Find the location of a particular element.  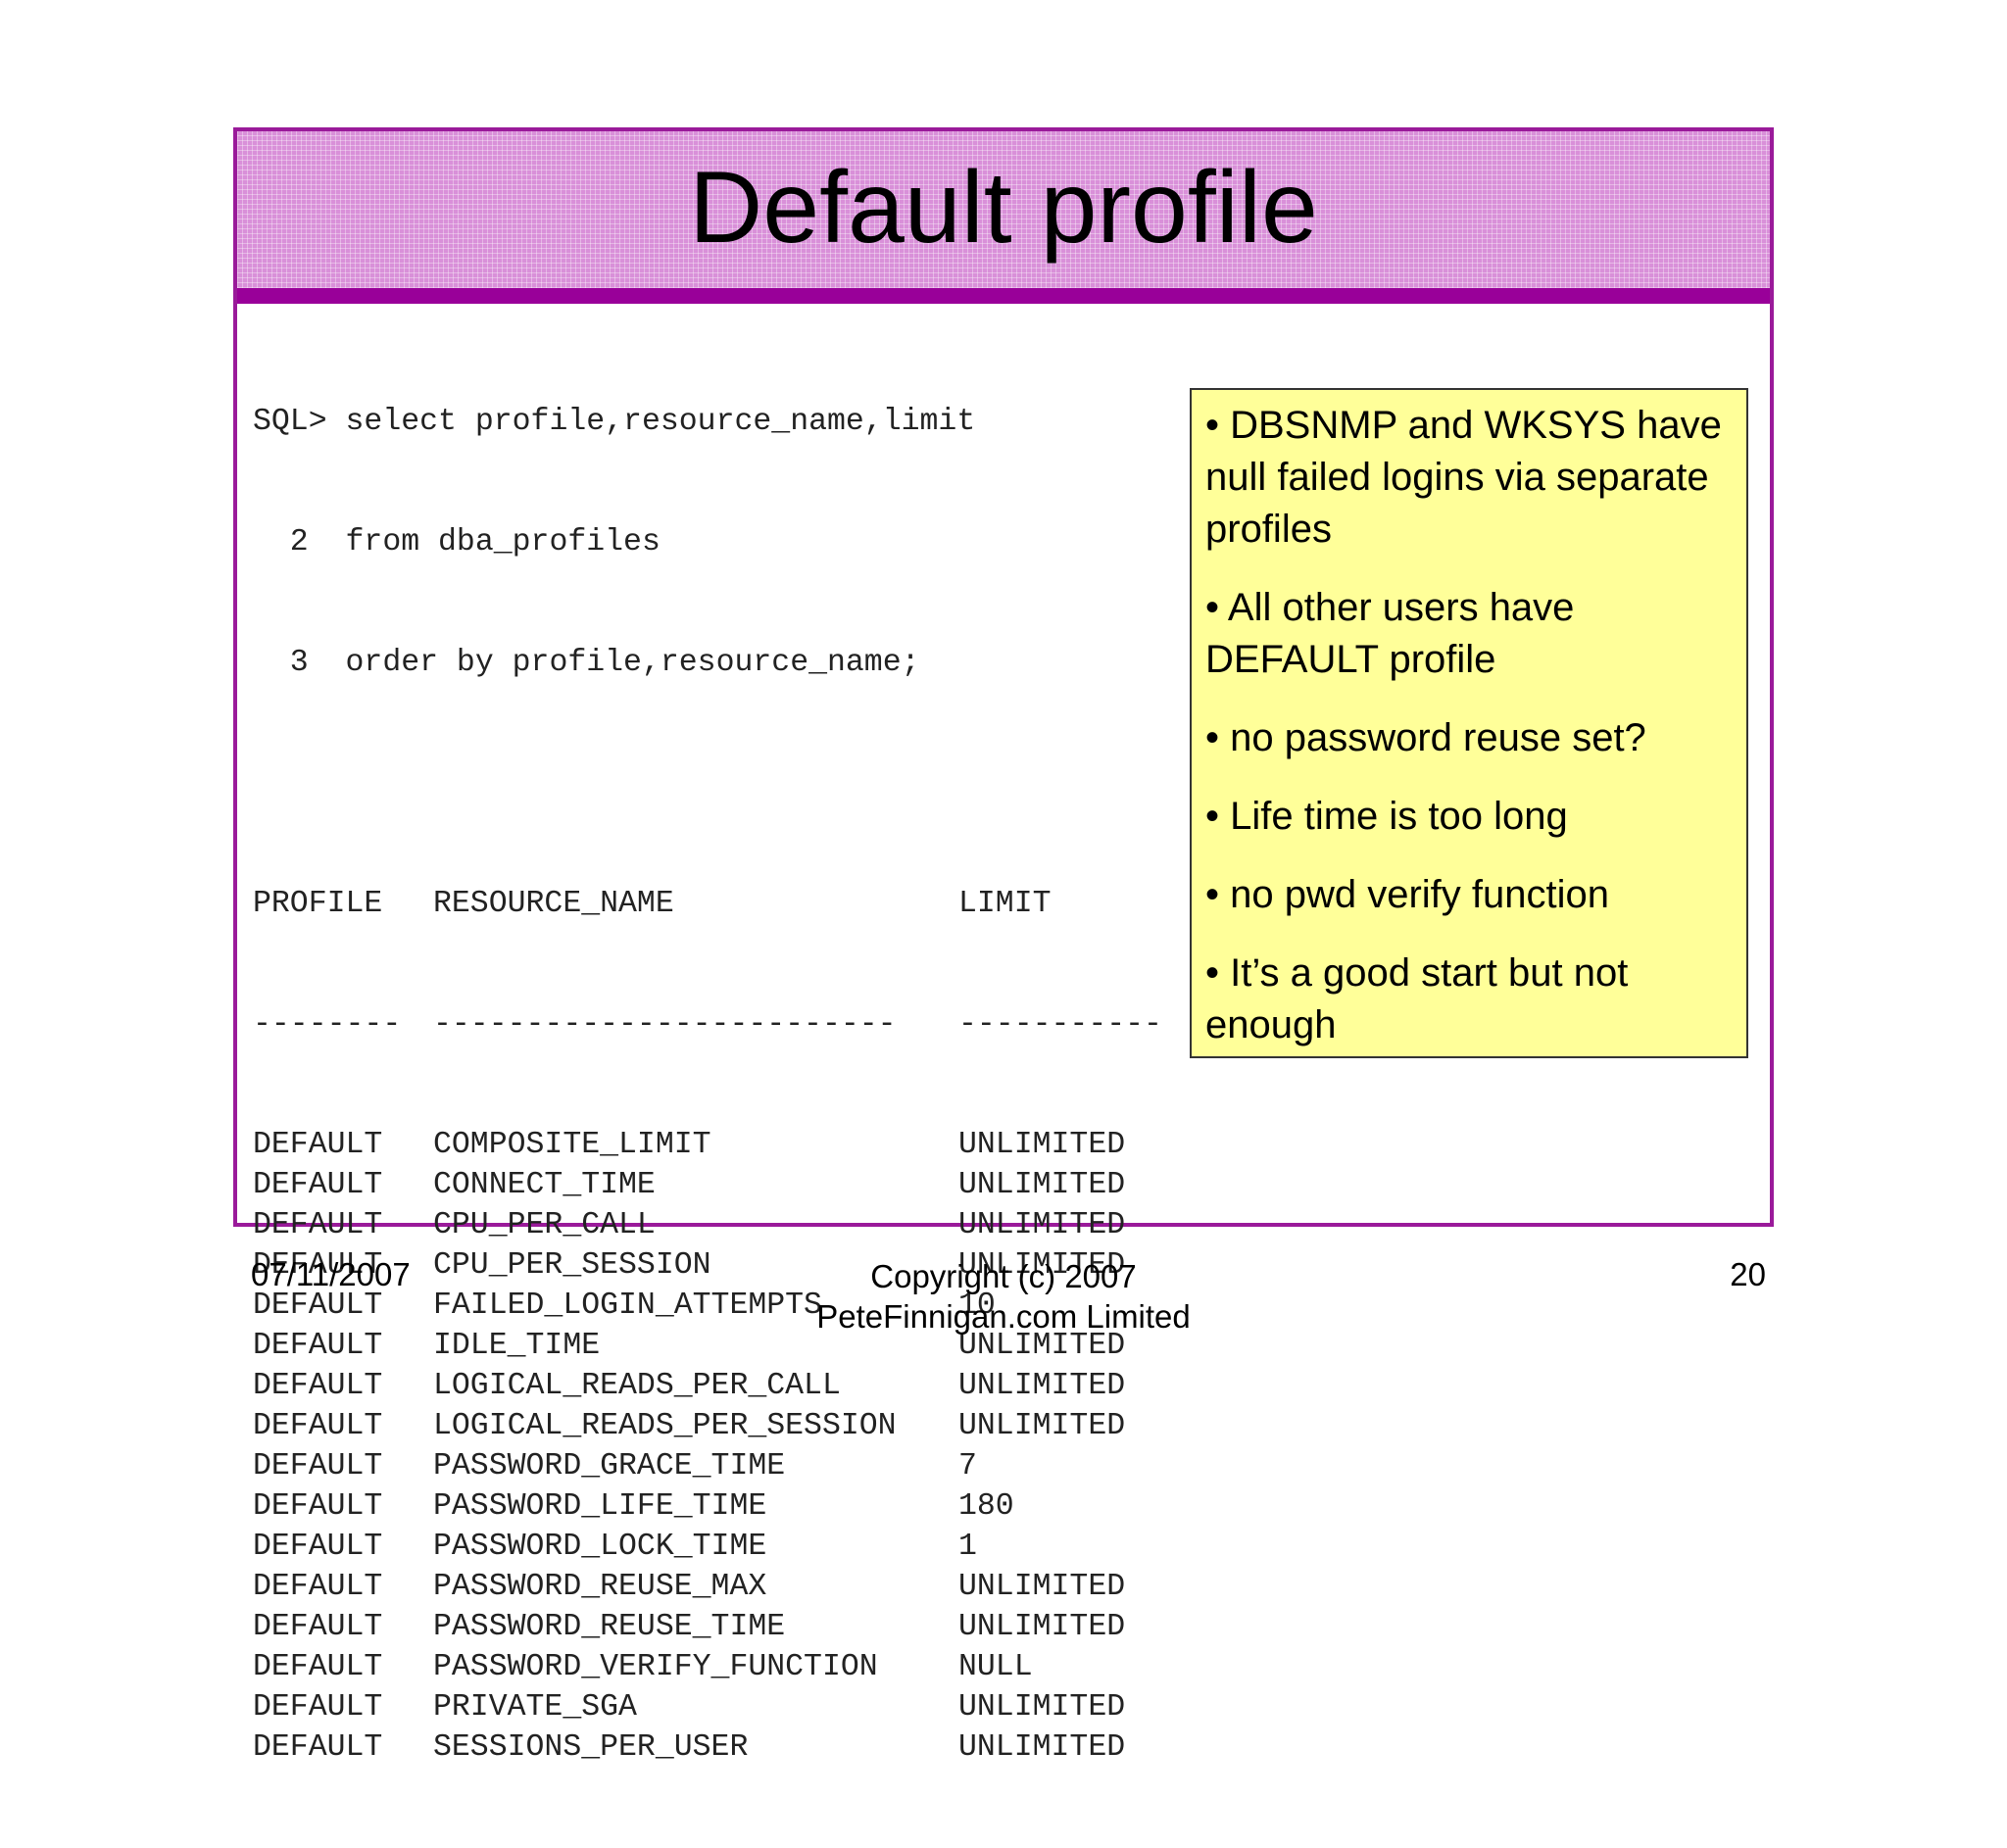

cell-resource-name: SESSIONS_PER_USER is located at coordinates (591, 1748).